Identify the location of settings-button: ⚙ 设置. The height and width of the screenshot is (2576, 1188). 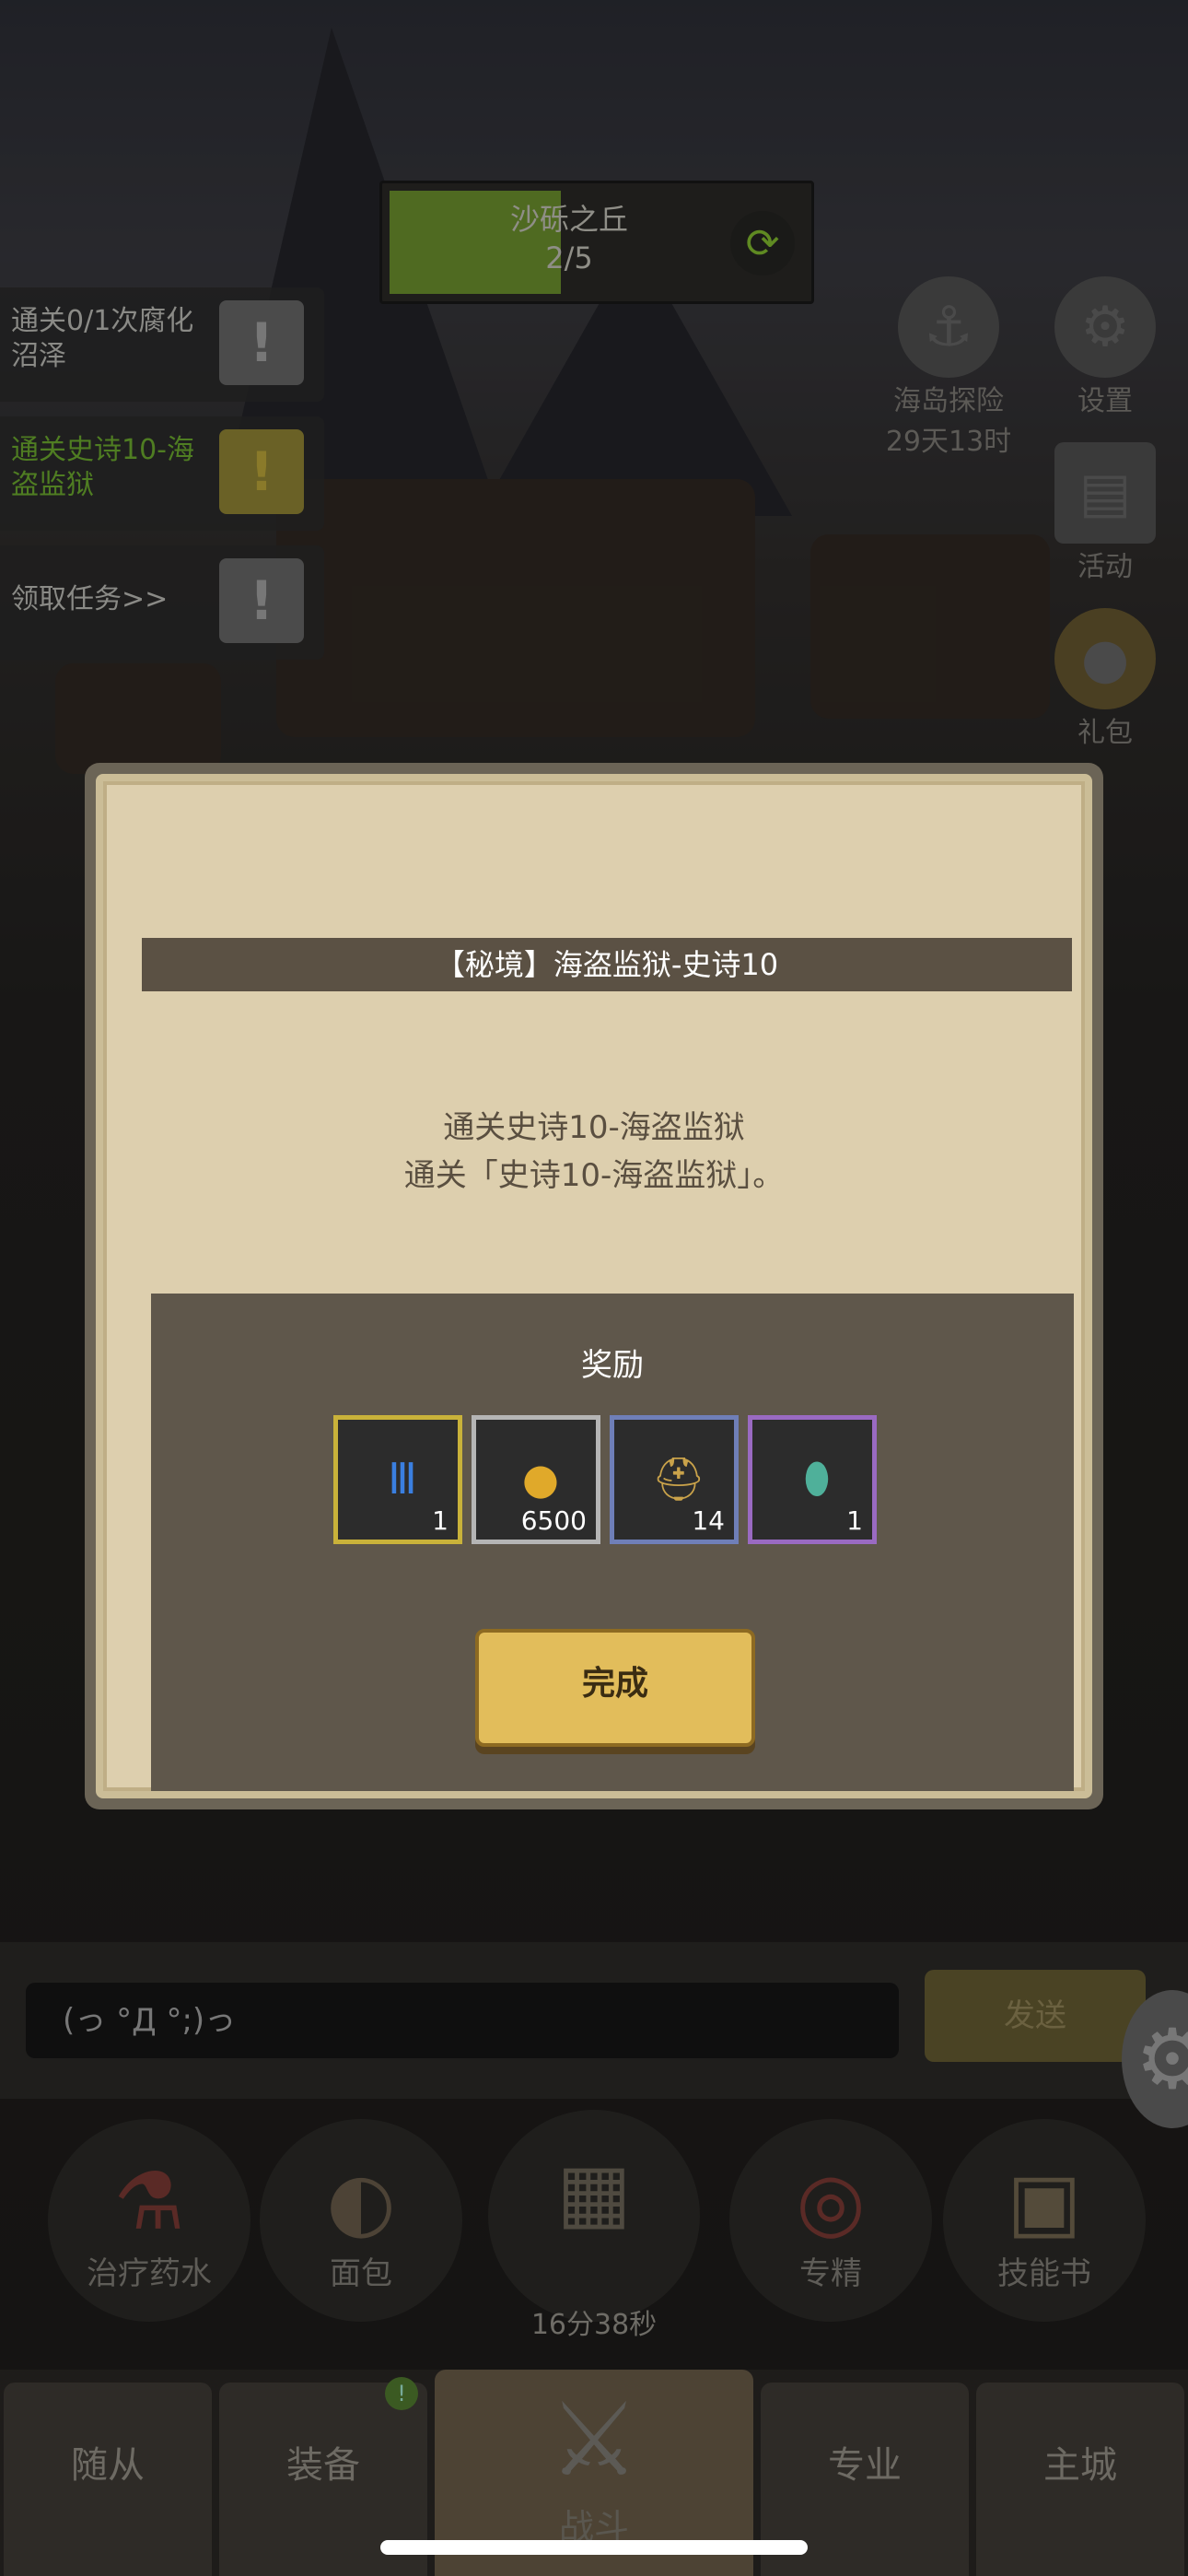
(1105, 347).